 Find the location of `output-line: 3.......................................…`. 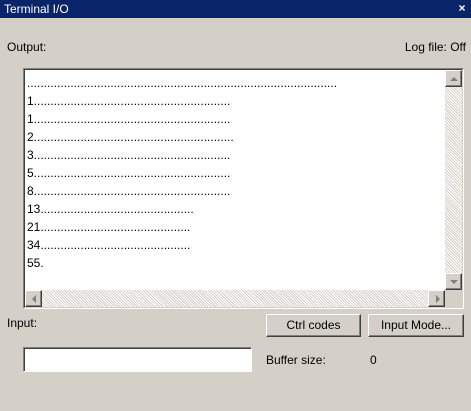

output-line: 3.......................................… is located at coordinates (129, 155).